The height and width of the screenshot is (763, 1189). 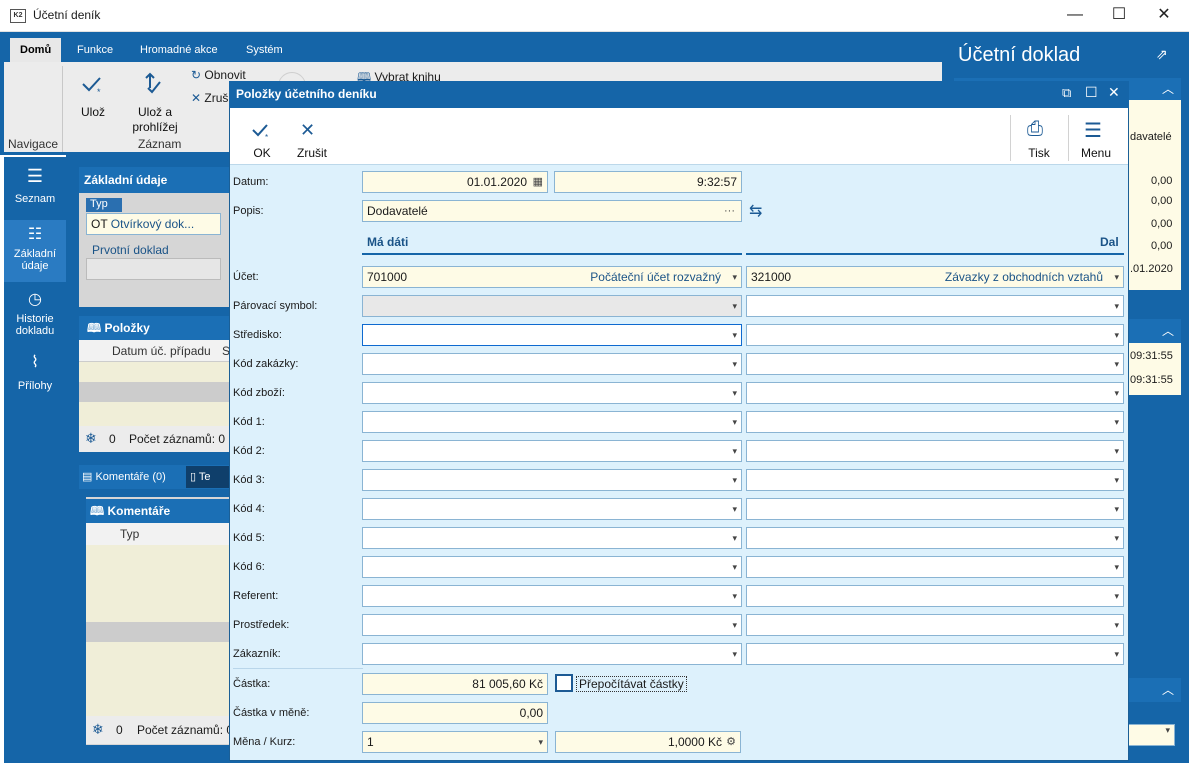 What do you see at coordinates (552, 509) in the screenshot?
I see `md-code4-field: ▾` at bounding box center [552, 509].